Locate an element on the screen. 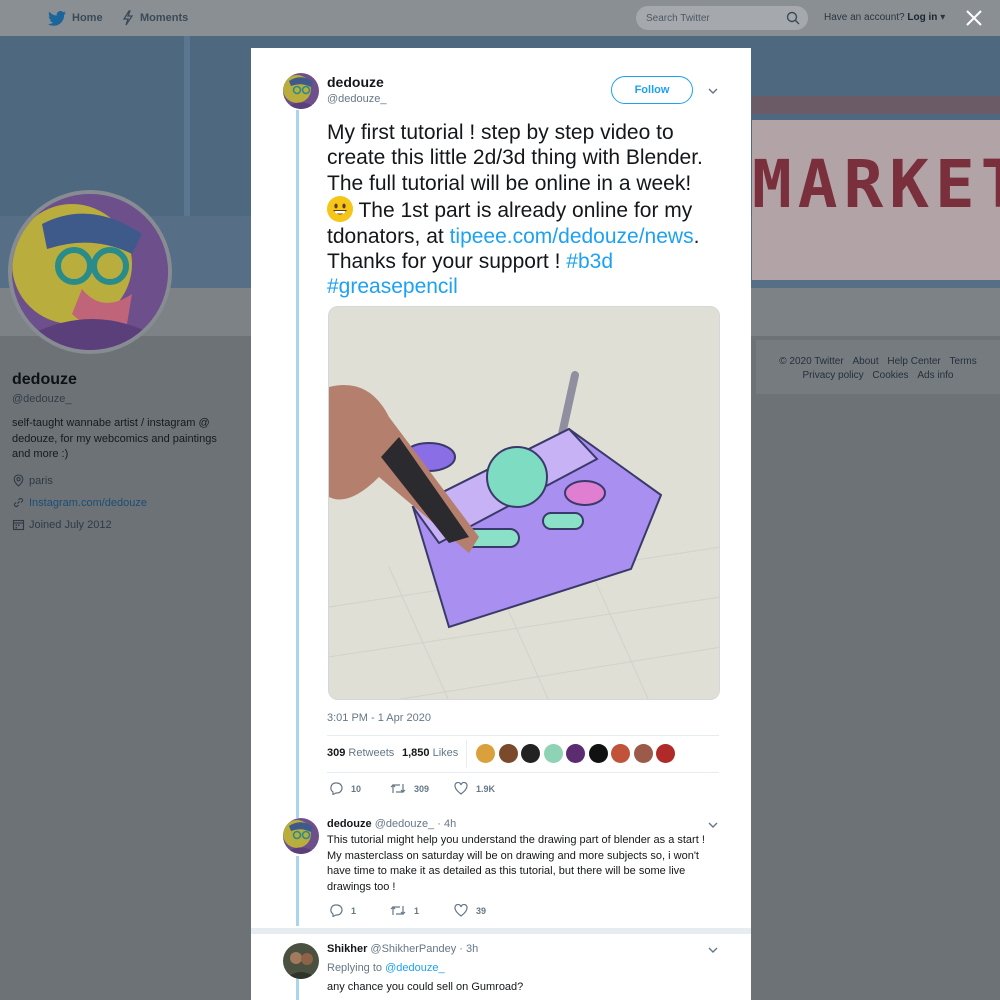  nav-moments-label: Moments is located at coordinates (164, 18).